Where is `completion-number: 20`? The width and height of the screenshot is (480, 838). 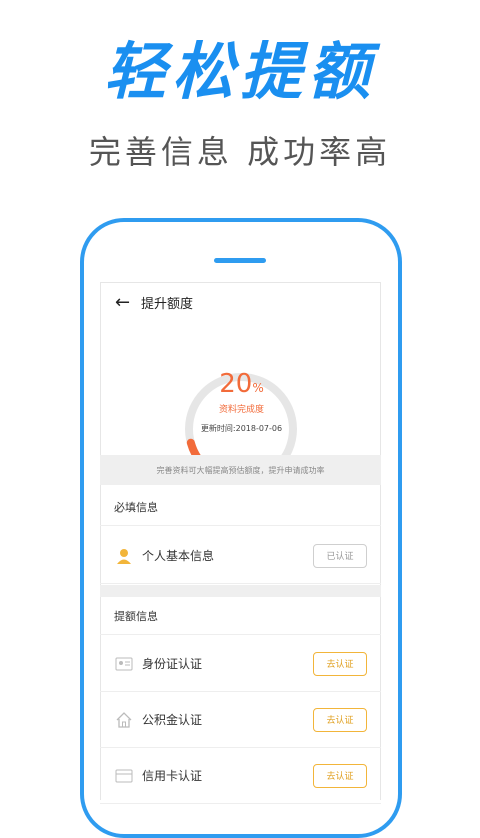 completion-number: 20 is located at coordinates (236, 384).